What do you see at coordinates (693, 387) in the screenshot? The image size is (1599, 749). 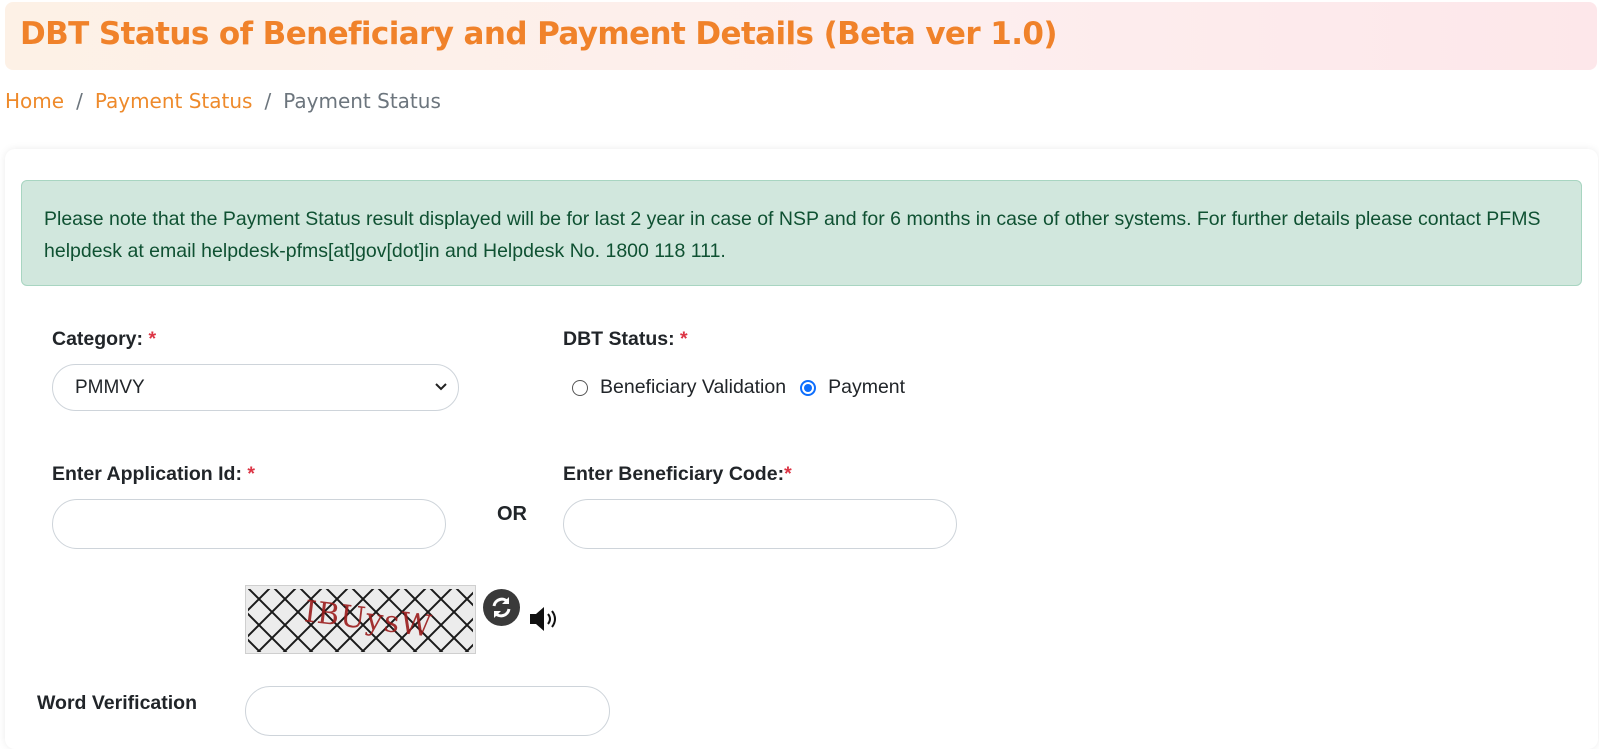 I see `radio-label-beneficiary-validation: Beneficiary Validation` at bounding box center [693, 387].